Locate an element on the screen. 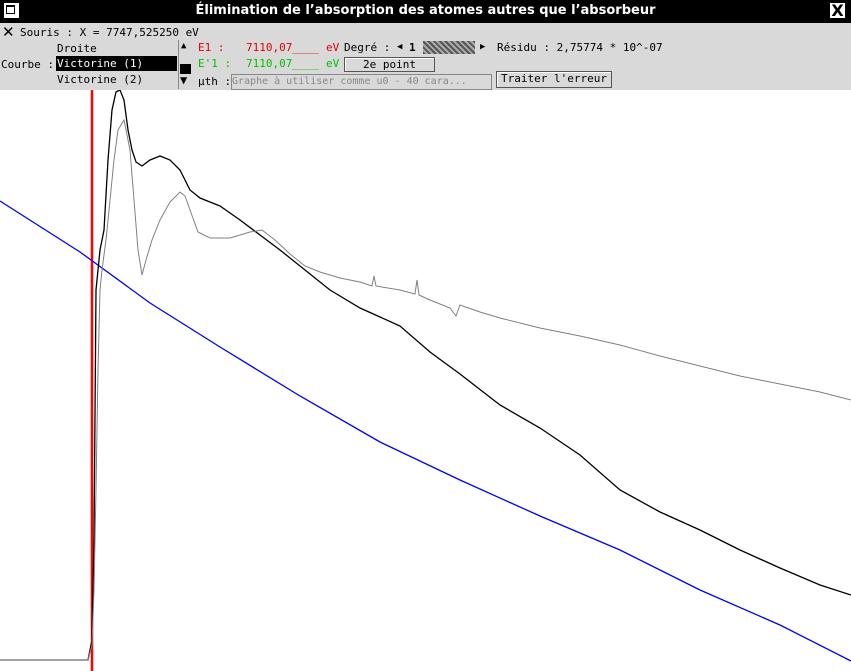 The height and width of the screenshot is (671, 851). traiter-erreur-button: Traiter l'erreur is located at coordinates (554, 79).